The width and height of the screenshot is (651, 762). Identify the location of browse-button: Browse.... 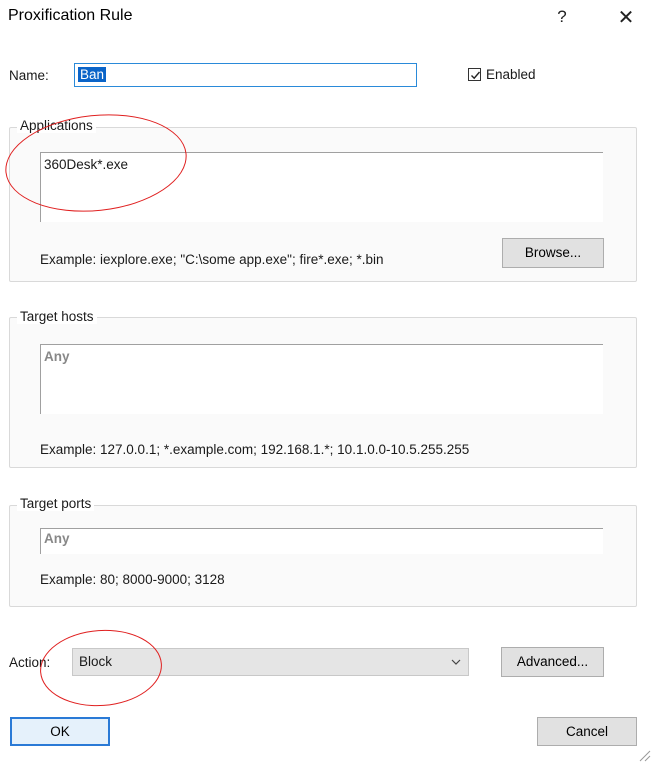
(553, 253).